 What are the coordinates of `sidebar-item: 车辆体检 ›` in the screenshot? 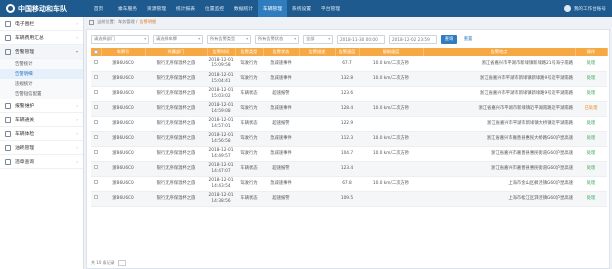 It's located at (41, 134).